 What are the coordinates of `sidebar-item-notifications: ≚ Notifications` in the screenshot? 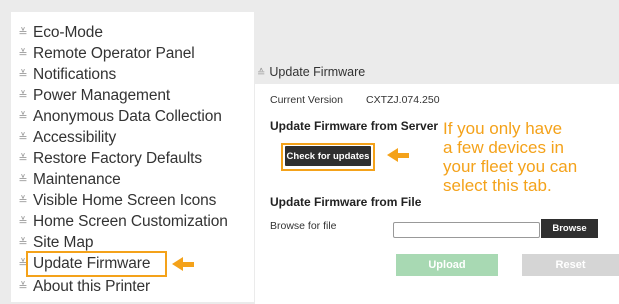 It's located at (132, 74).